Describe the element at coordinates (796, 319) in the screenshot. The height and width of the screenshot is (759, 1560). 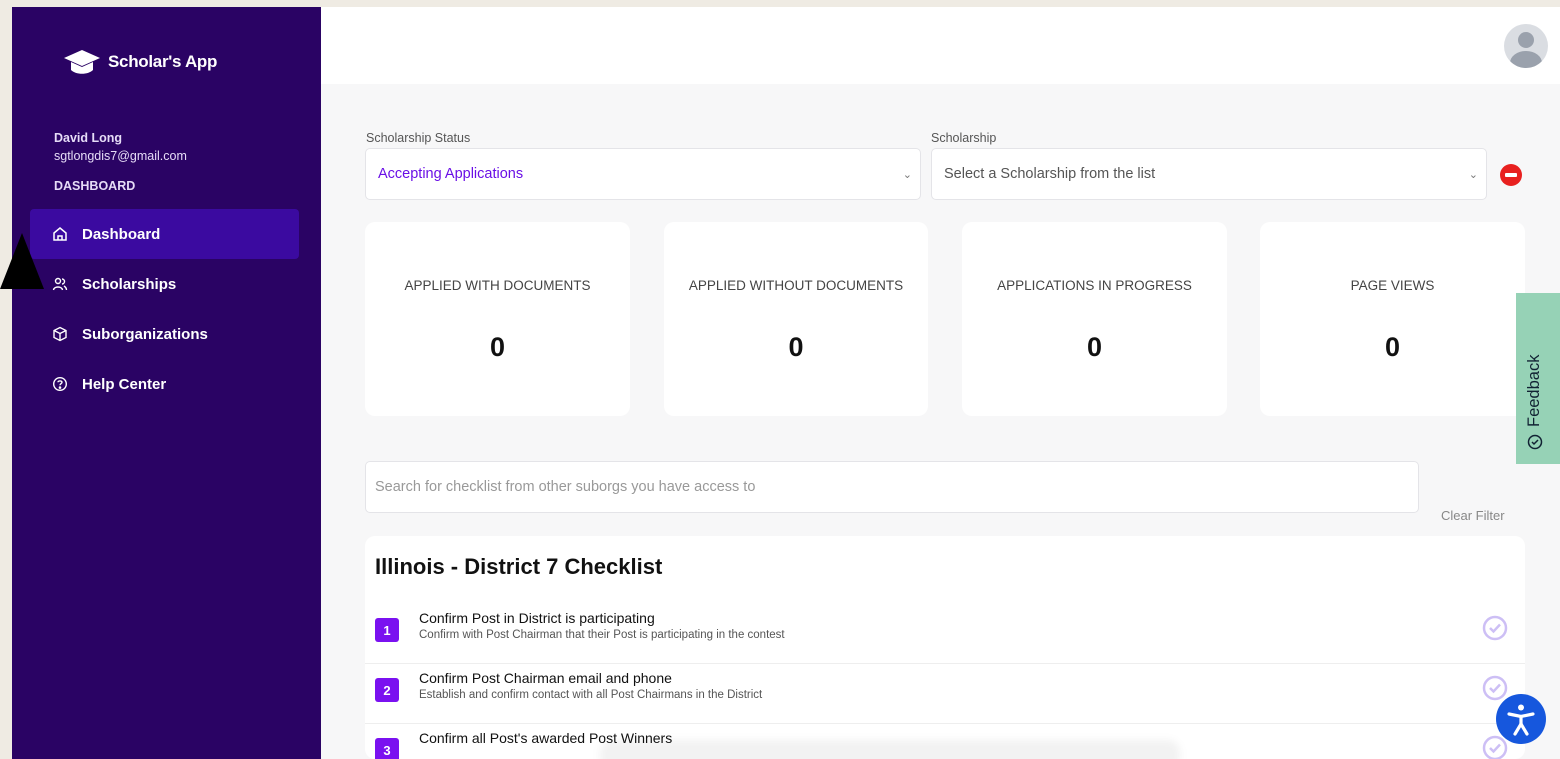
I see `stat-card: APPLIED WITHOUT DOCUMENTS 0` at that location.